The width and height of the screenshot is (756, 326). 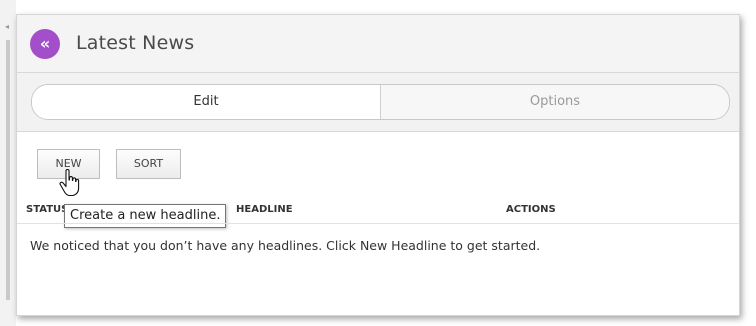 What do you see at coordinates (135, 43) in the screenshot?
I see `page-title: Latest News` at bounding box center [135, 43].